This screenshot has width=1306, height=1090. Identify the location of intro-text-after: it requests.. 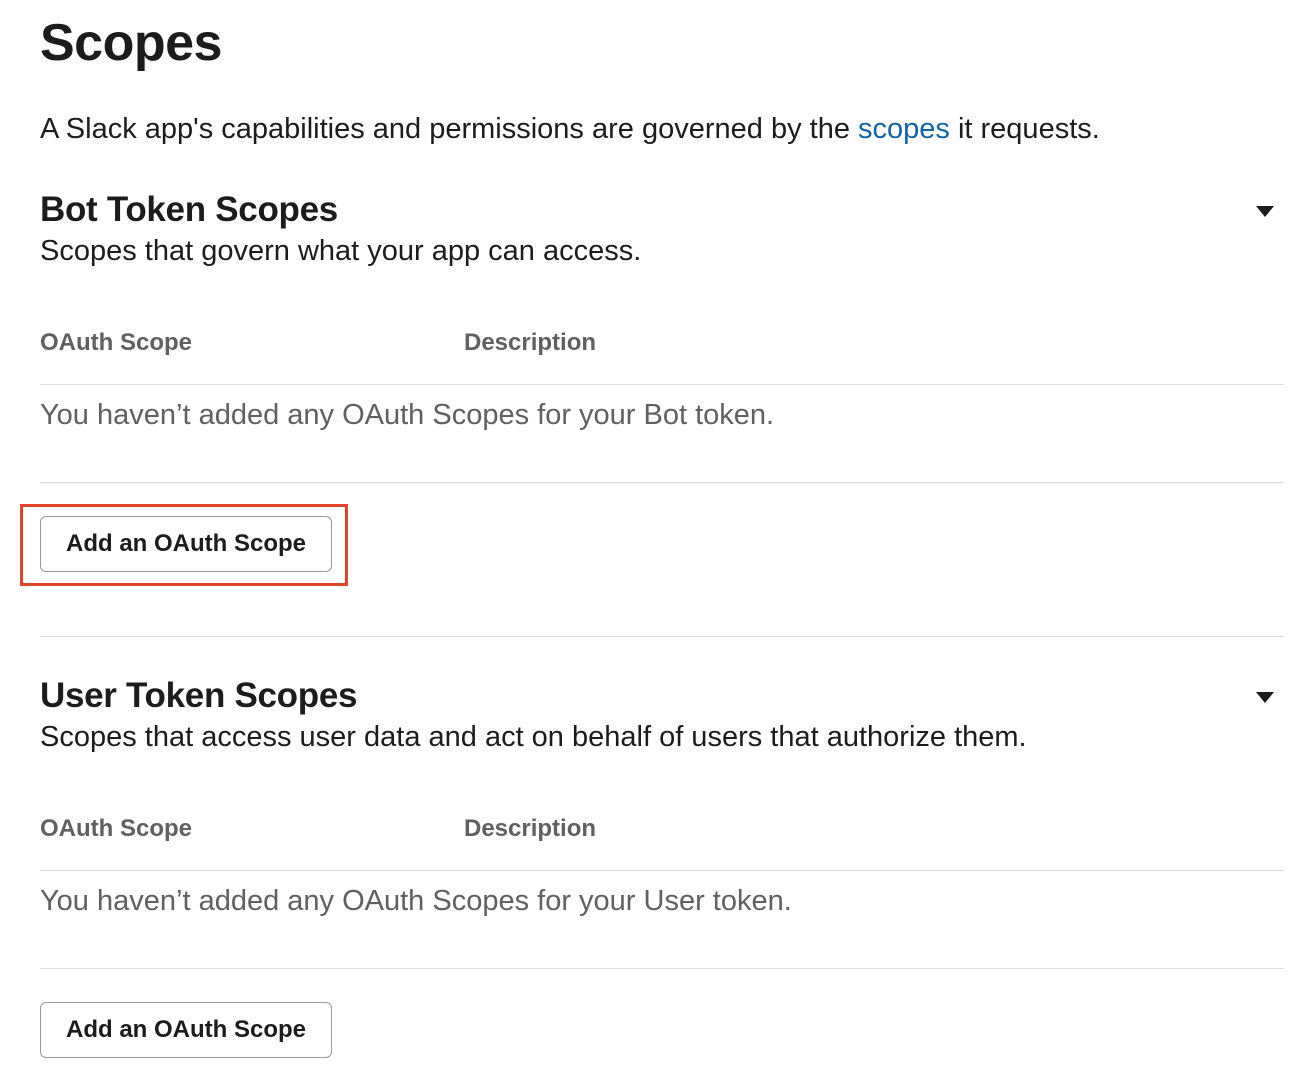
(1024, 129).